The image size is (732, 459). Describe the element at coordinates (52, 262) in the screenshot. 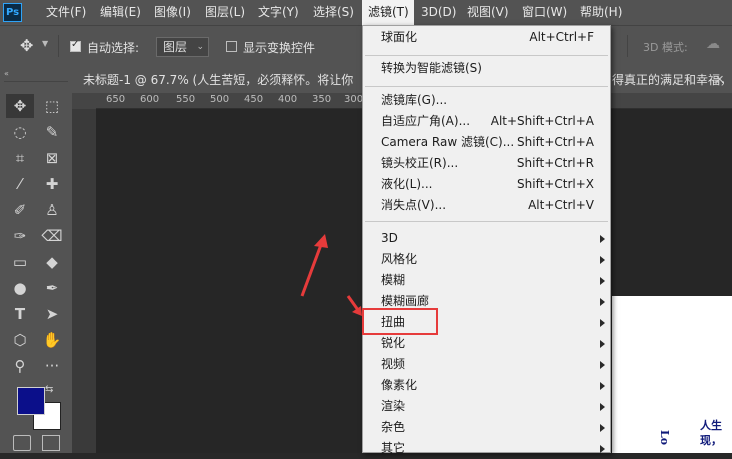

I see `blur-tool-icon: ◆` at that location.